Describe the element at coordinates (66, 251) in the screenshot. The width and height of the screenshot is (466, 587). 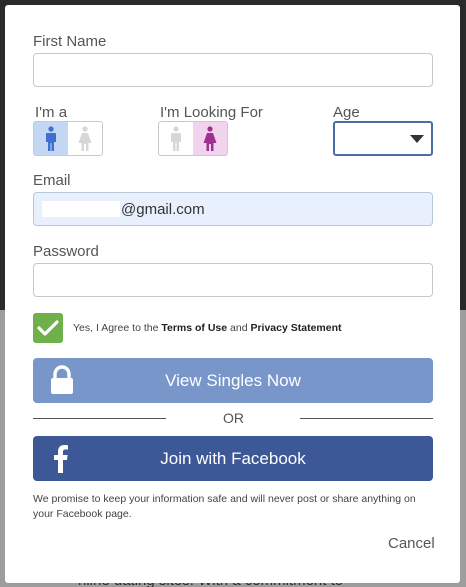
I see `password-label: Password` at that location.